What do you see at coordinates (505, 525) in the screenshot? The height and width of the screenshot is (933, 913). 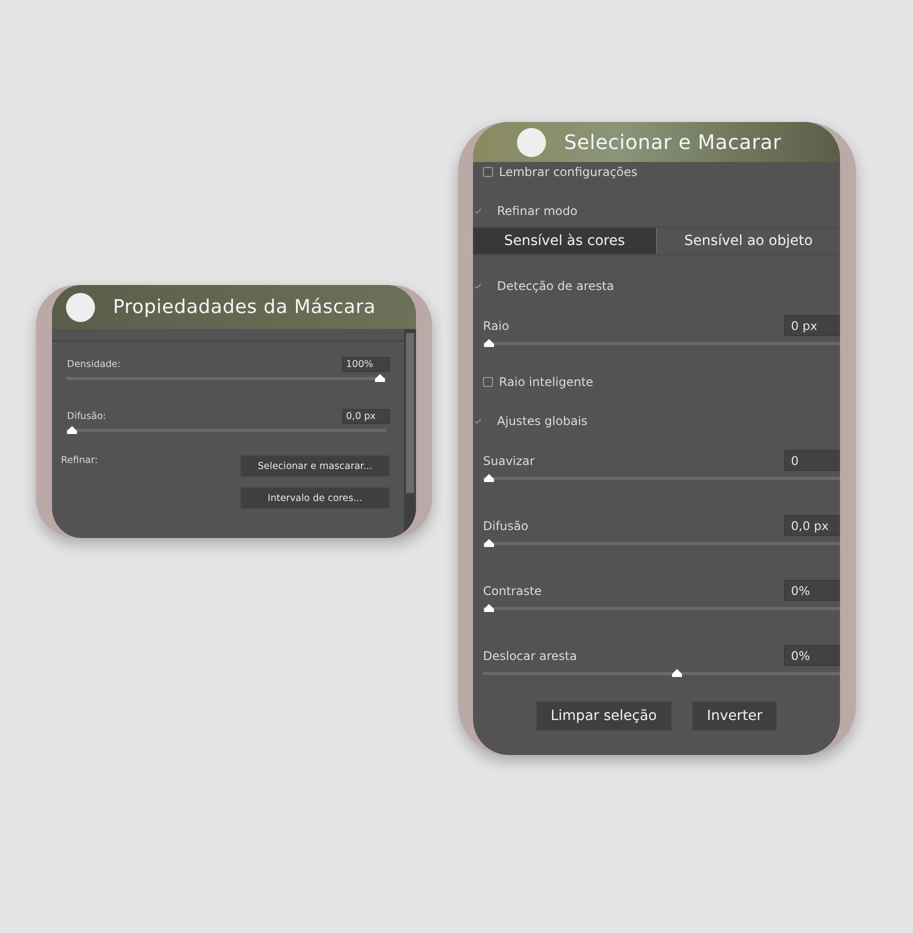 I see `slider-label: Difusão` at bounding box center [505, 525].